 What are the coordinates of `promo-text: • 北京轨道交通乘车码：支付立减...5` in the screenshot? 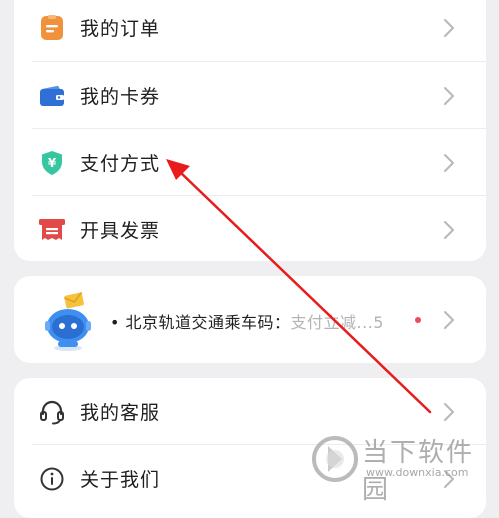 It's located at (247, 321).